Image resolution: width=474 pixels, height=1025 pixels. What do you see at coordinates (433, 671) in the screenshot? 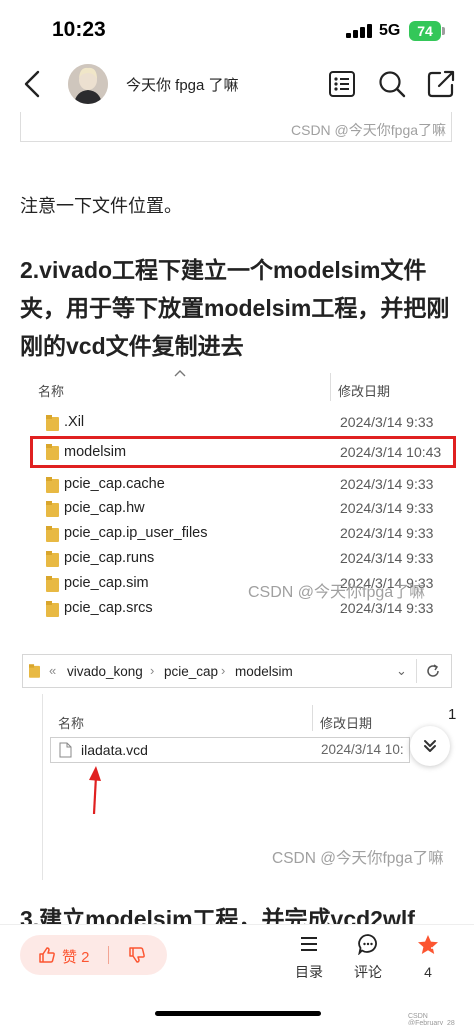
I see `refresh-icon` at bounding box center [433, 671].